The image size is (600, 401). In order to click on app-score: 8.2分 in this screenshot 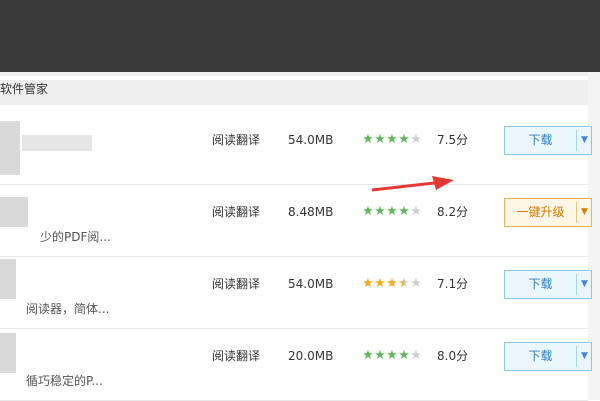, I will do `click(453, 212)`.